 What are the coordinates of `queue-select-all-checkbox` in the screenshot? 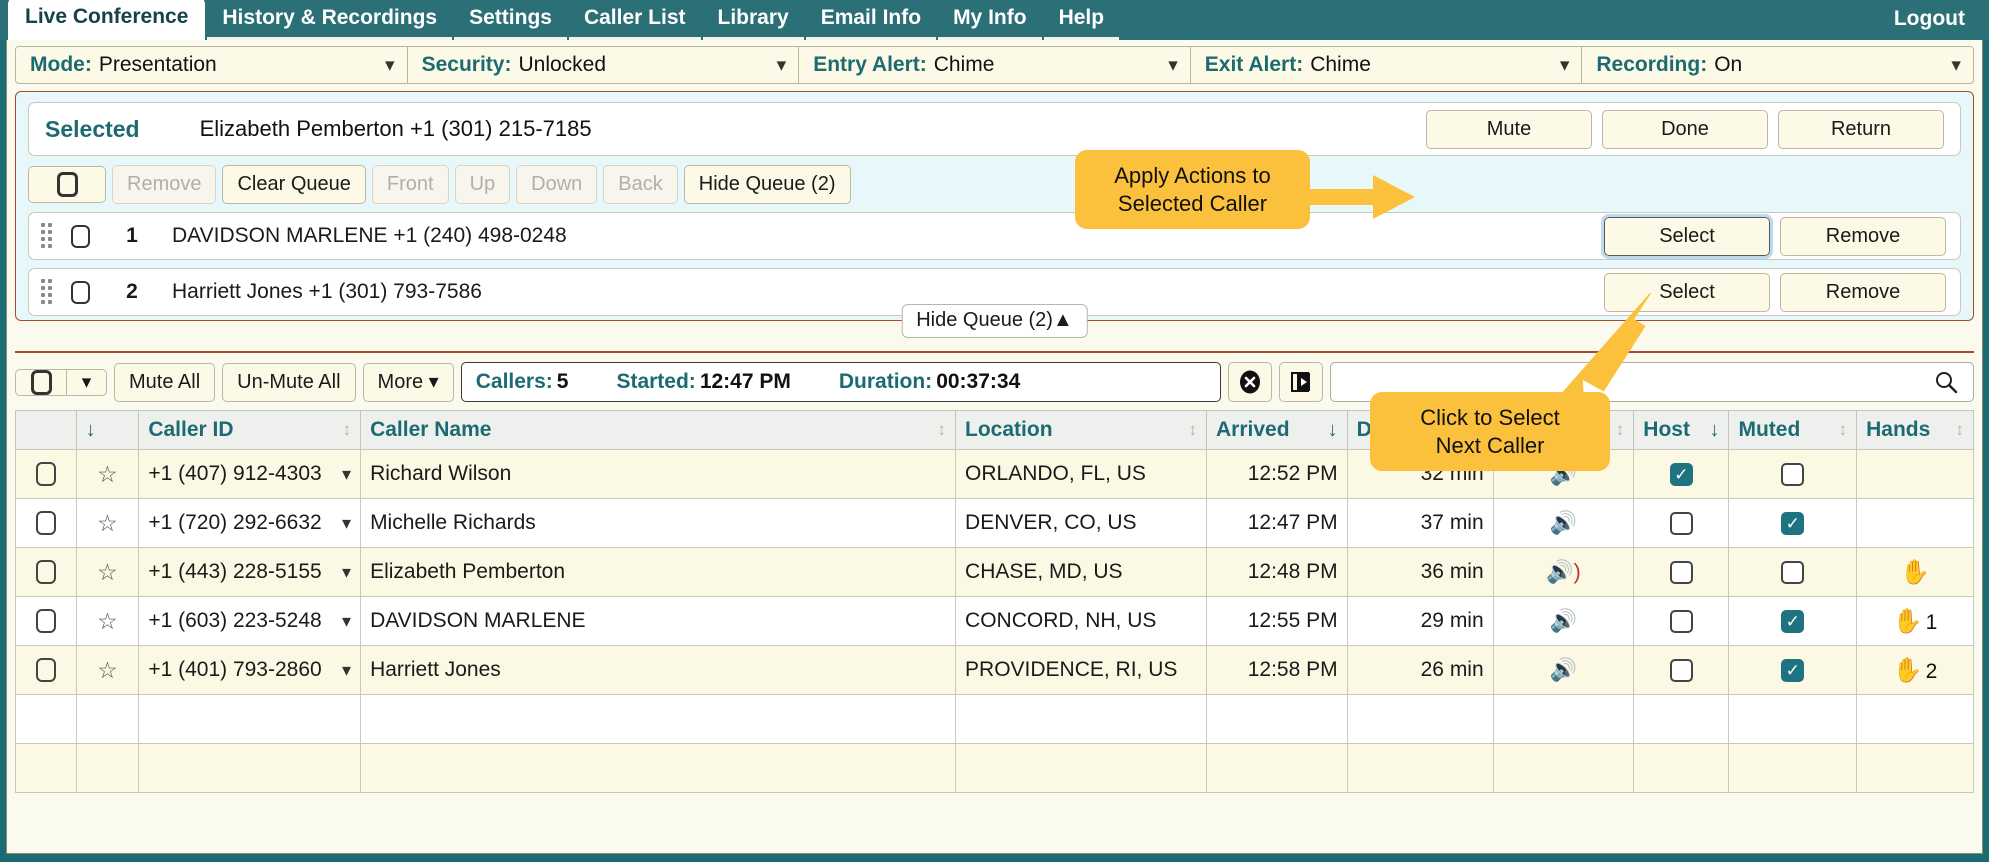 It's located at (67, 184).